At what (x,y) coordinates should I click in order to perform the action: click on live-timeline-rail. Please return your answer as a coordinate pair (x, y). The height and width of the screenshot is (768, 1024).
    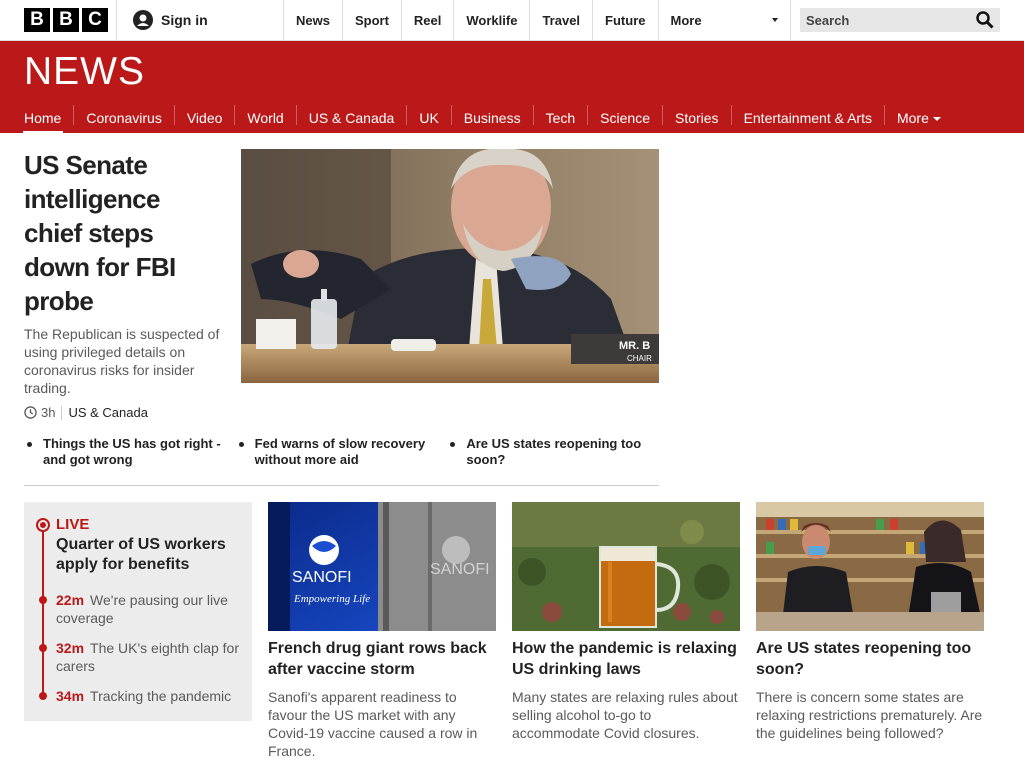
    Looking at the image, I should click on (43, 612).